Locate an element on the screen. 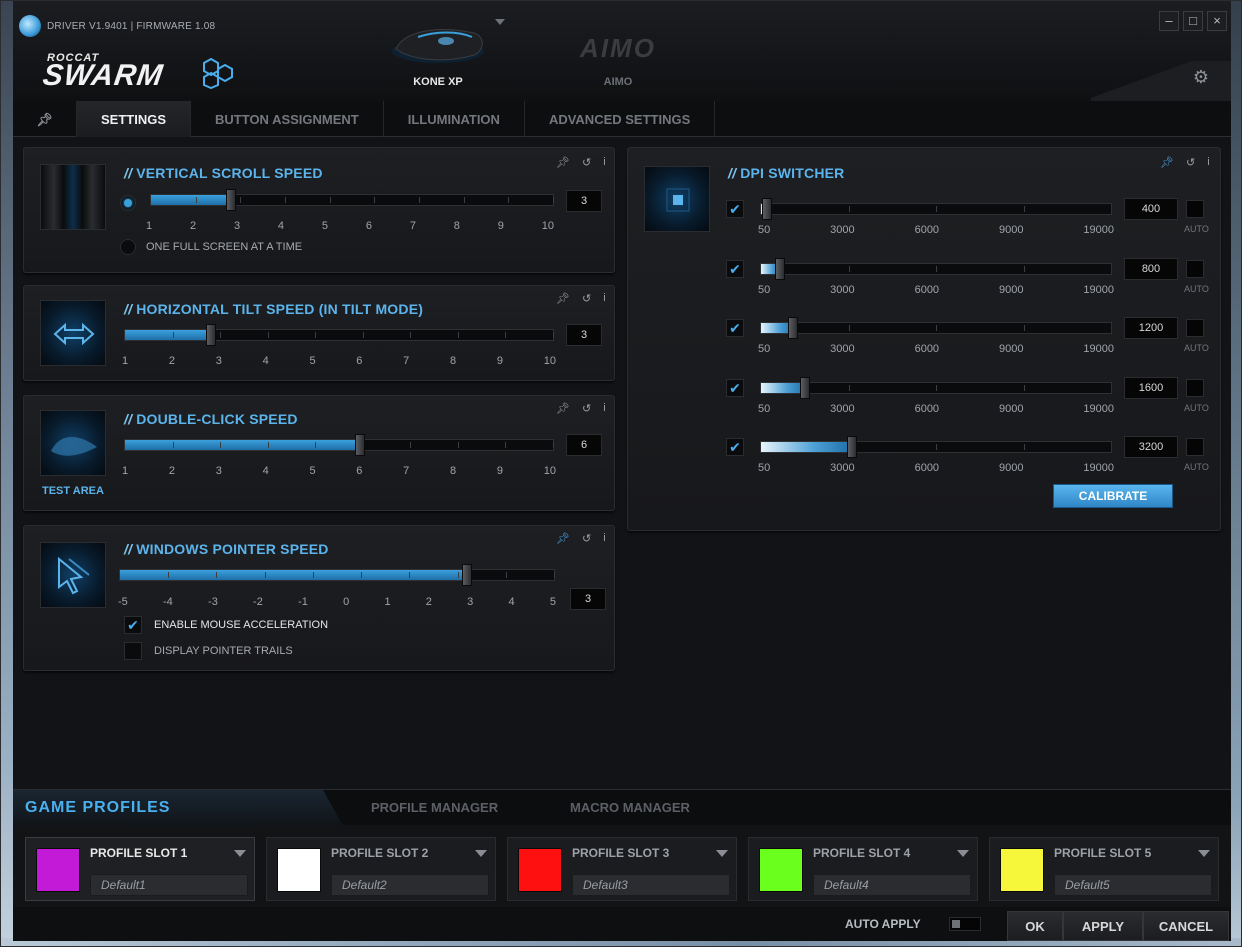 The height and width of the screenshot is (947, 1242). tab-profile-manager: PROFILE MANAGER is located at coordinates (434, 808).